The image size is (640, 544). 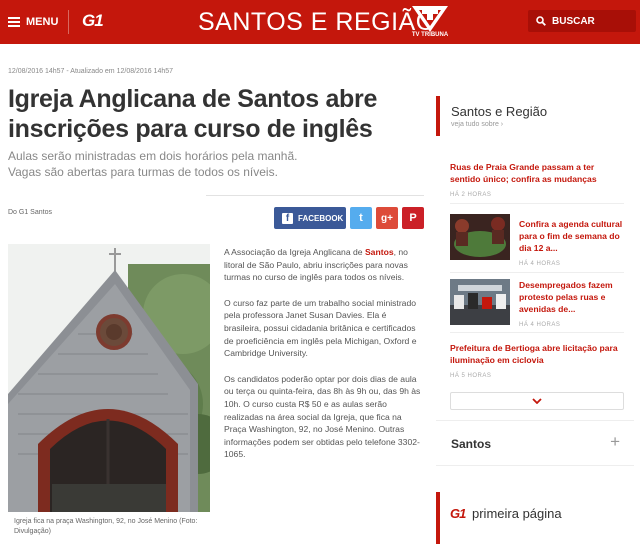 What do you see at coordinates (321, 218) in the screenshot?
I see `facebook-label: FACEBOOK` at bounding box center [321, 218].